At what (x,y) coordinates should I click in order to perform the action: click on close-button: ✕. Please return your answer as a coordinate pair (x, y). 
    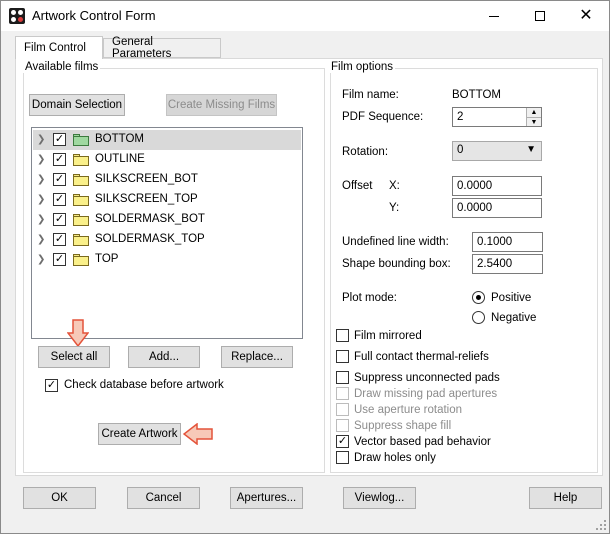
    Looking at the image, I should click on (586, 16).